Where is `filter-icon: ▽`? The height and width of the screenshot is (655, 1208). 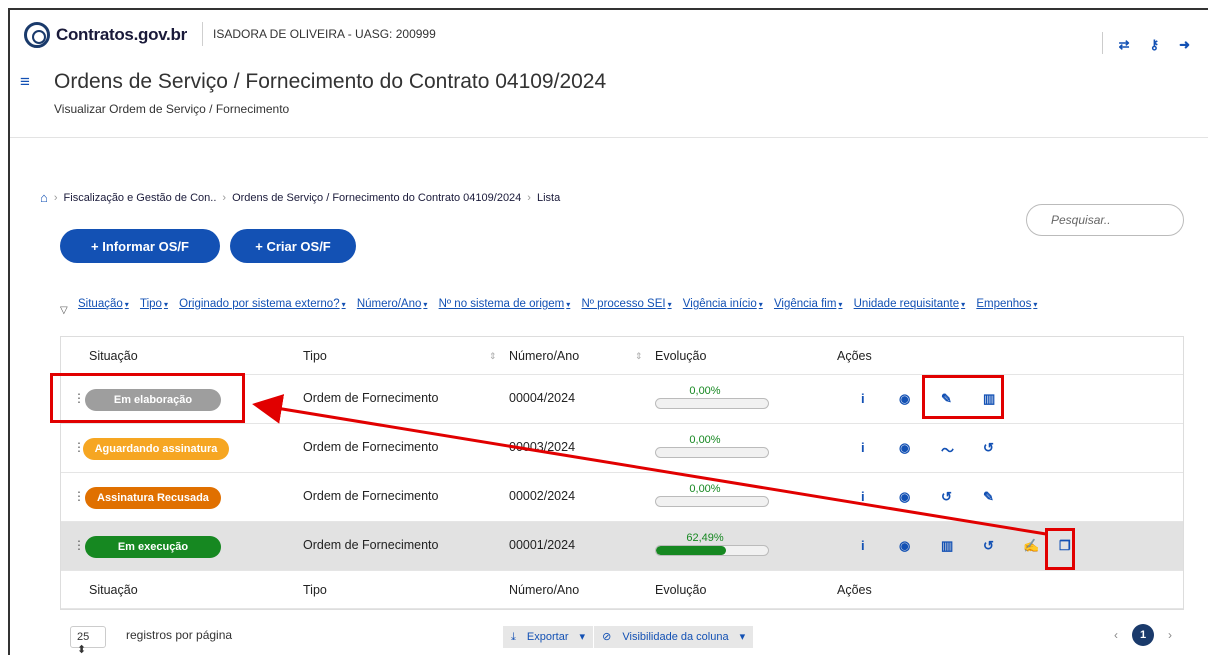 filter-icon: ▽ is located at coordinates (64, 310).